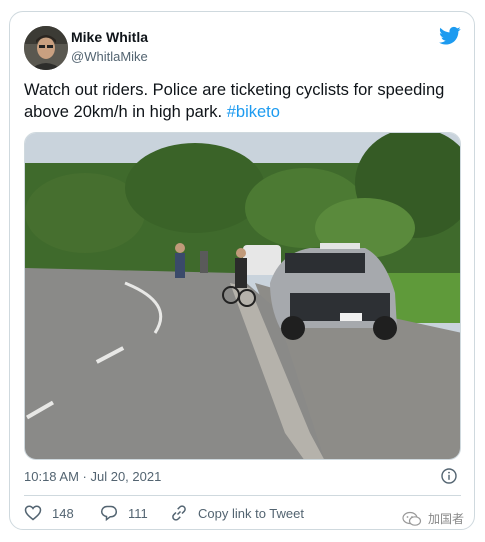 The height and width of the screenshot is (542, 485). I want to click on watermark: 加国者, so click(433, 518).